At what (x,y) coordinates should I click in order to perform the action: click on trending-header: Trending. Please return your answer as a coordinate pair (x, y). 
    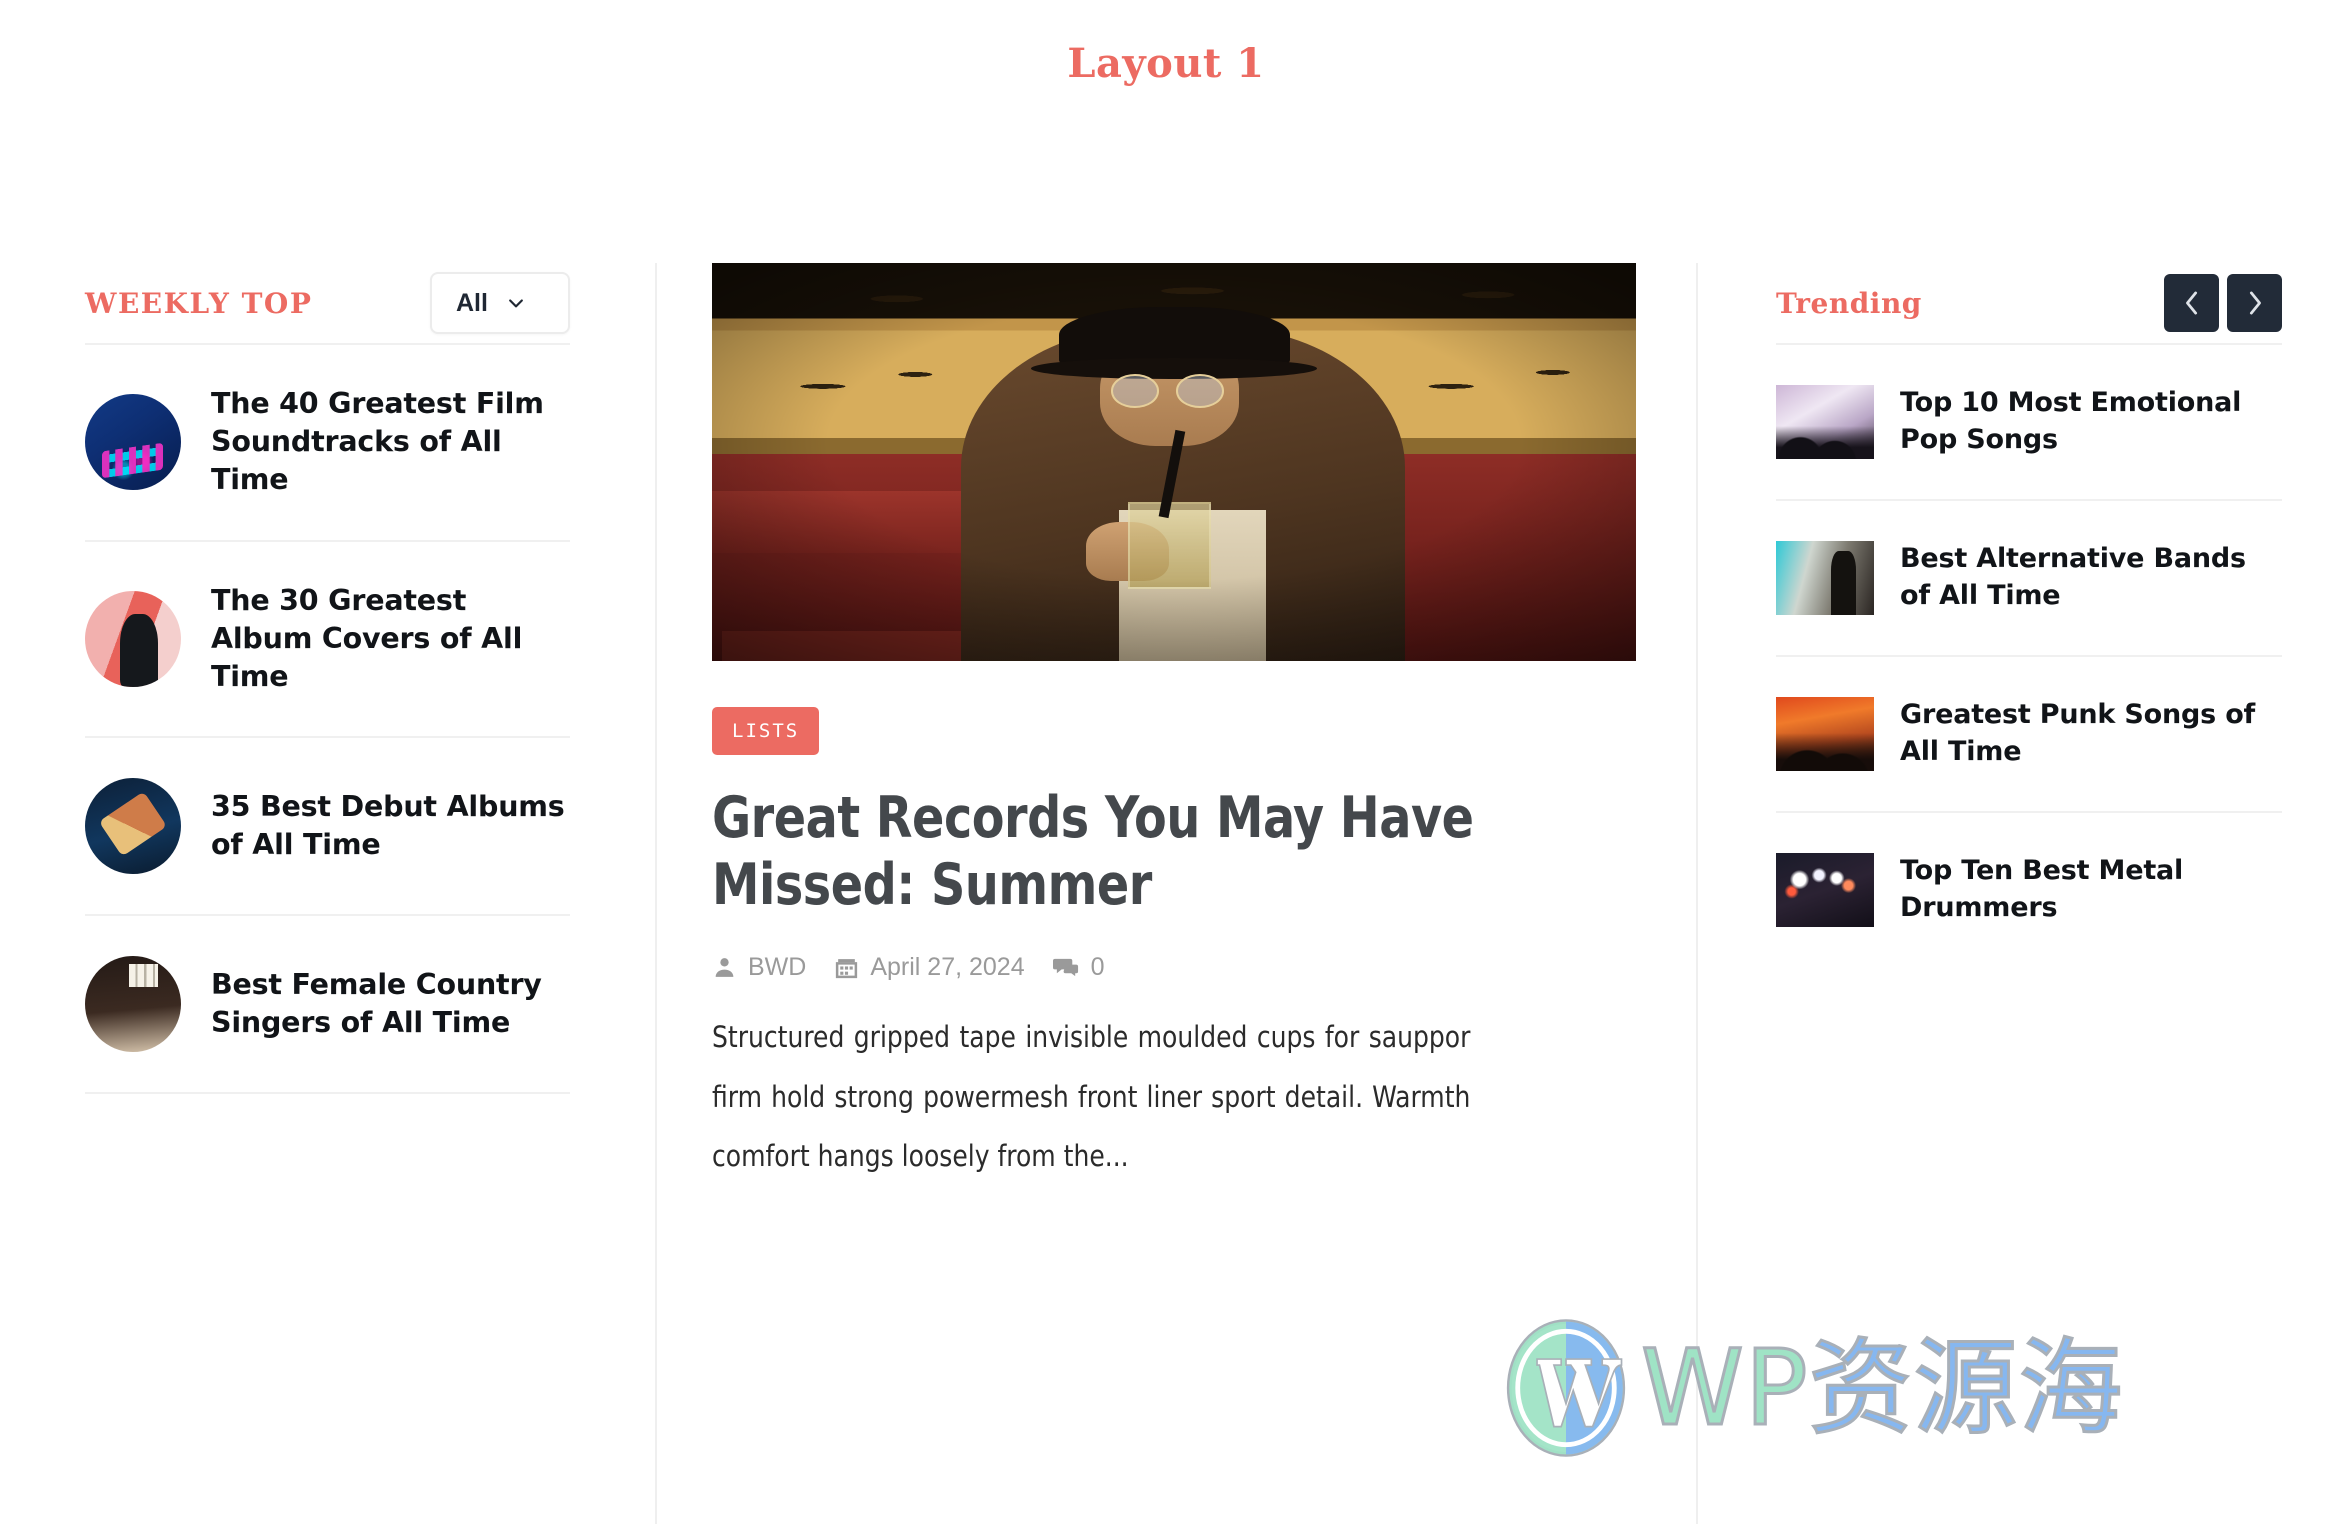
    Looking at the image, I should click on (2029, 304).